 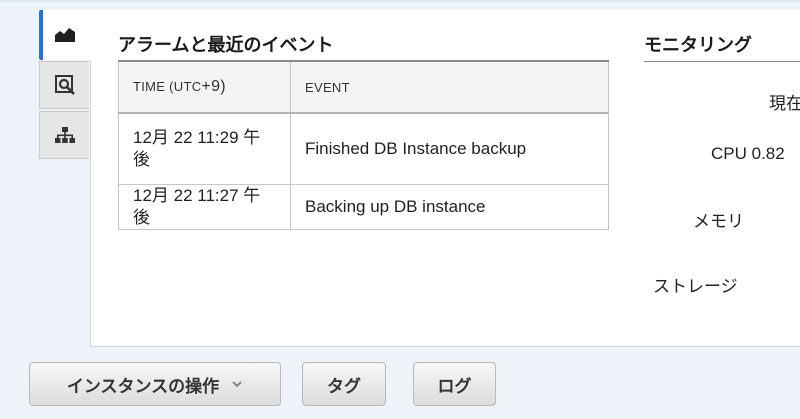 I want to click on tab-details, so click(x=64, y=85).